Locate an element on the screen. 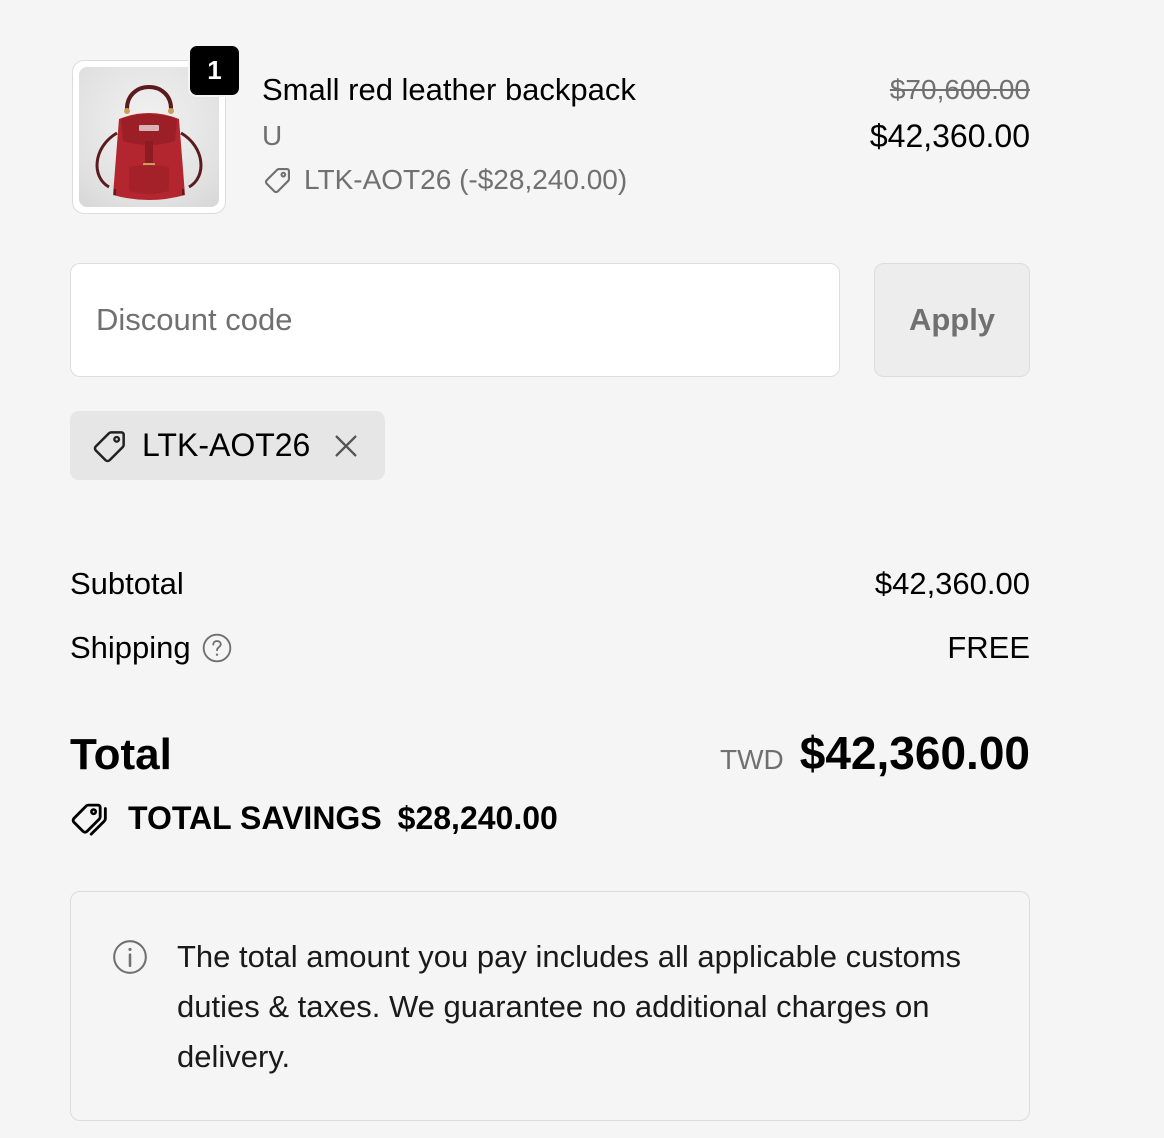  subtotal-value: $42,360.00 is located at coordinates (952, 583).